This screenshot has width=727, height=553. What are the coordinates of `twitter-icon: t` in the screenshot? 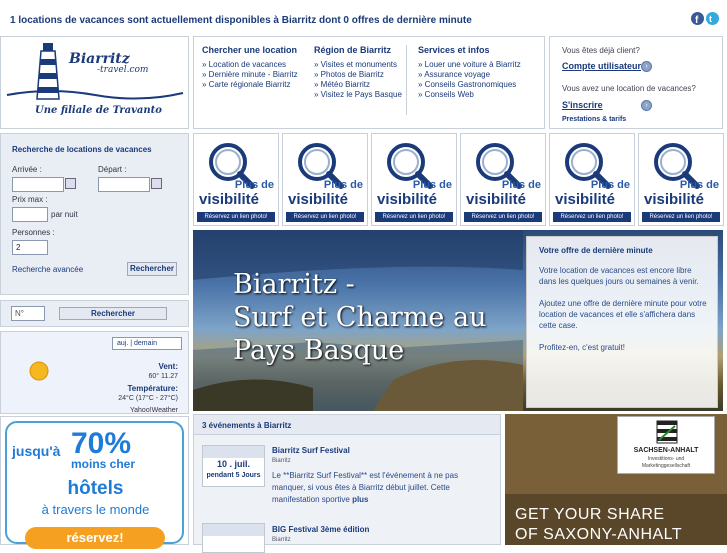 It's located at (712, 18).